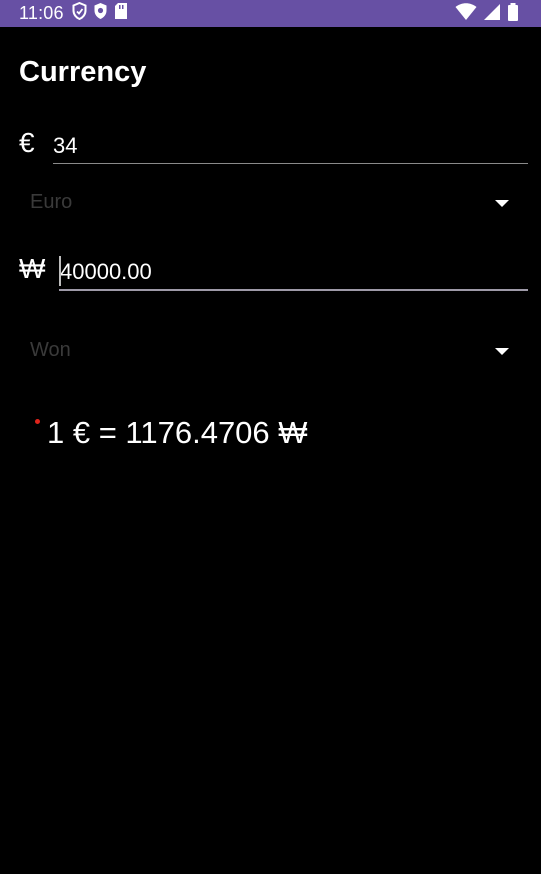 The width and height of the screenshot is (541, 874). Describe the element at coordinates (290, 146) in the screenshot. I see `from-amount-input` at that location.